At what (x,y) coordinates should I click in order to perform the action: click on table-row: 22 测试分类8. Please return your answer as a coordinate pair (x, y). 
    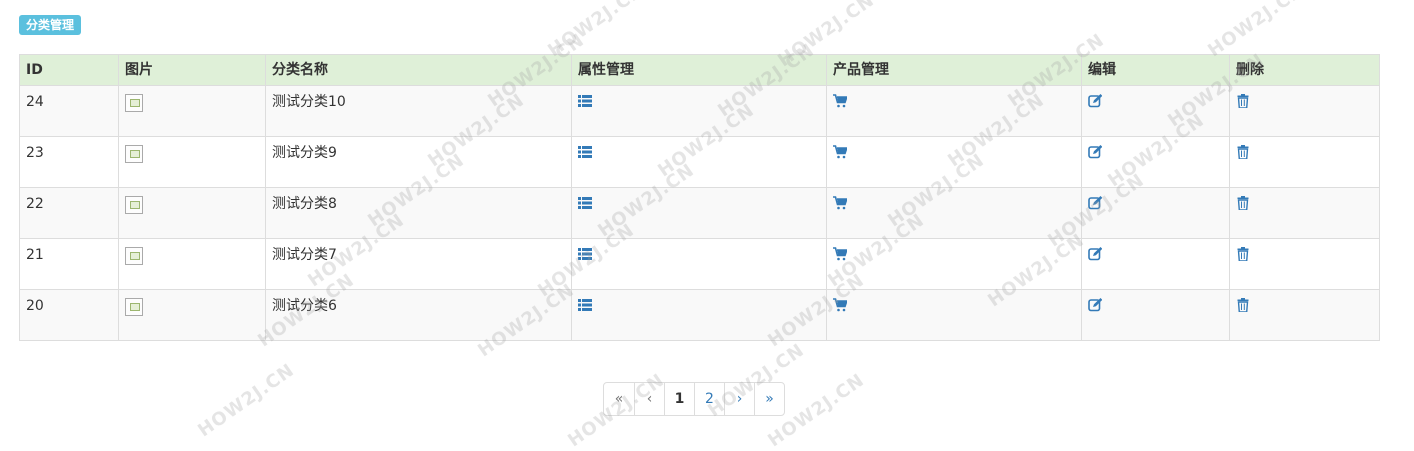
    Looking at the image, I should click on (699, 213).